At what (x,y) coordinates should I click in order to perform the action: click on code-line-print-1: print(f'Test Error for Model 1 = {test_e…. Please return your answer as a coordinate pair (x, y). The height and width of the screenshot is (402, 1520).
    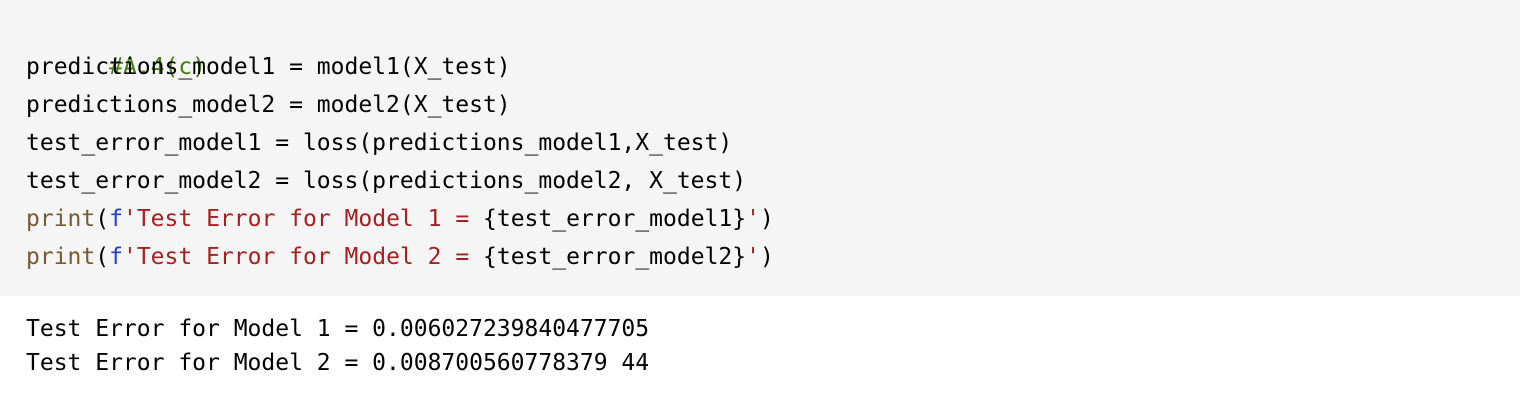
    Looking at the image, I should click on (773, 219).